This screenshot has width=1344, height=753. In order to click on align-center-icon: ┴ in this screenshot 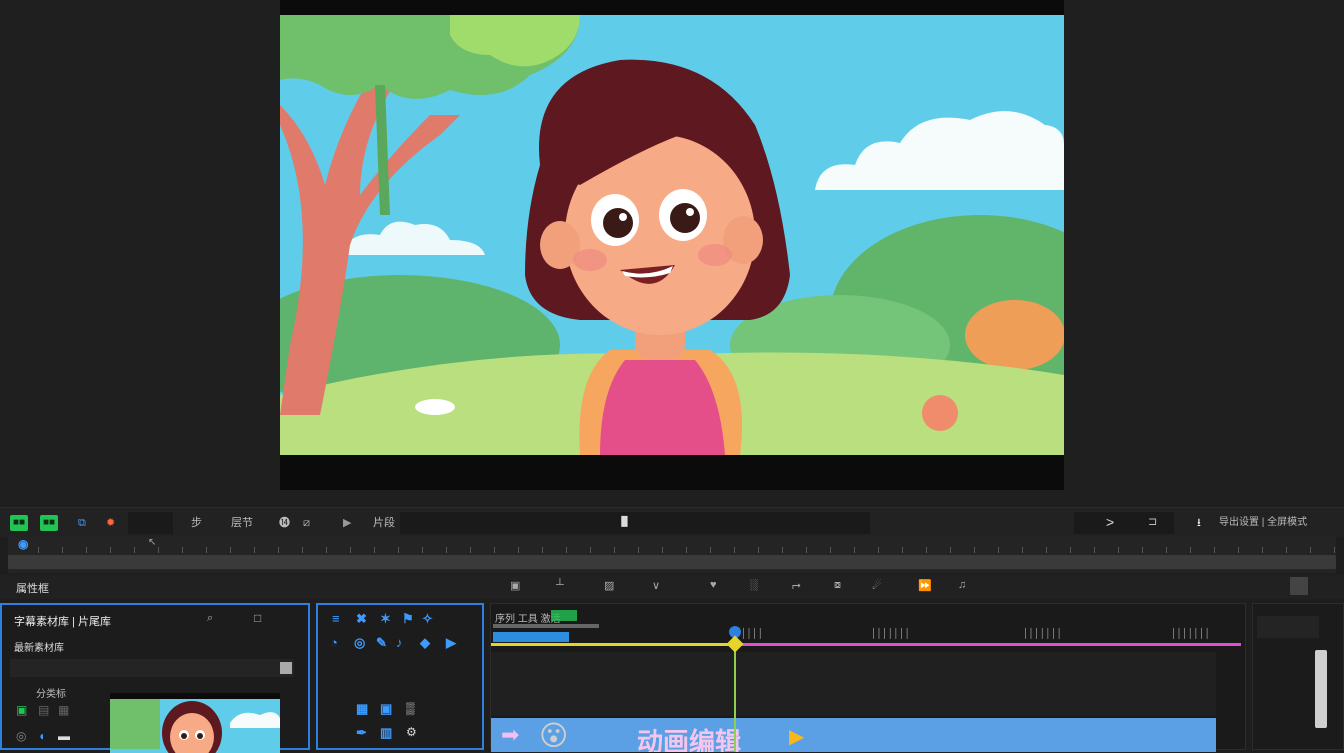, I will do `click(560, 585)`.